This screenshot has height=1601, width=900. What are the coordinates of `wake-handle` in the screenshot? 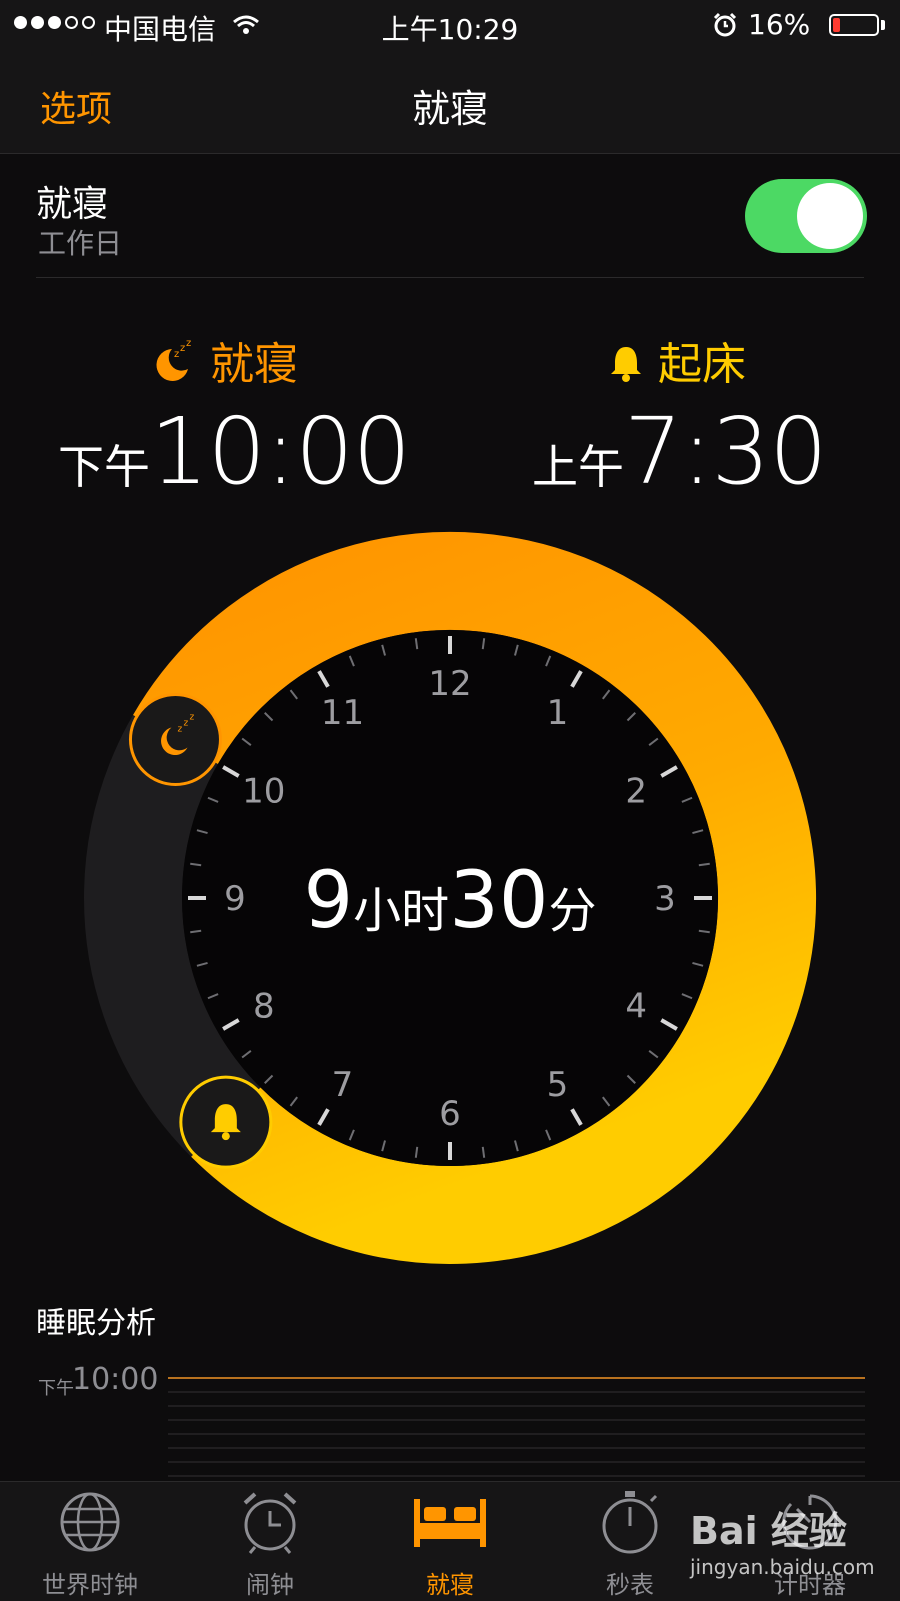 It's located at (226, 1122).